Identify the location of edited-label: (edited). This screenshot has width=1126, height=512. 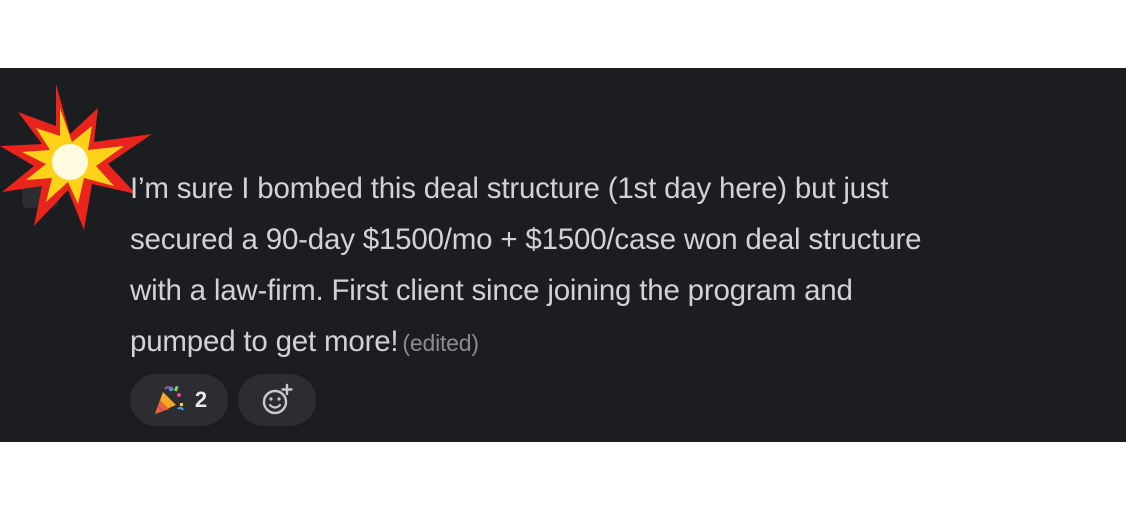
(440, 343).